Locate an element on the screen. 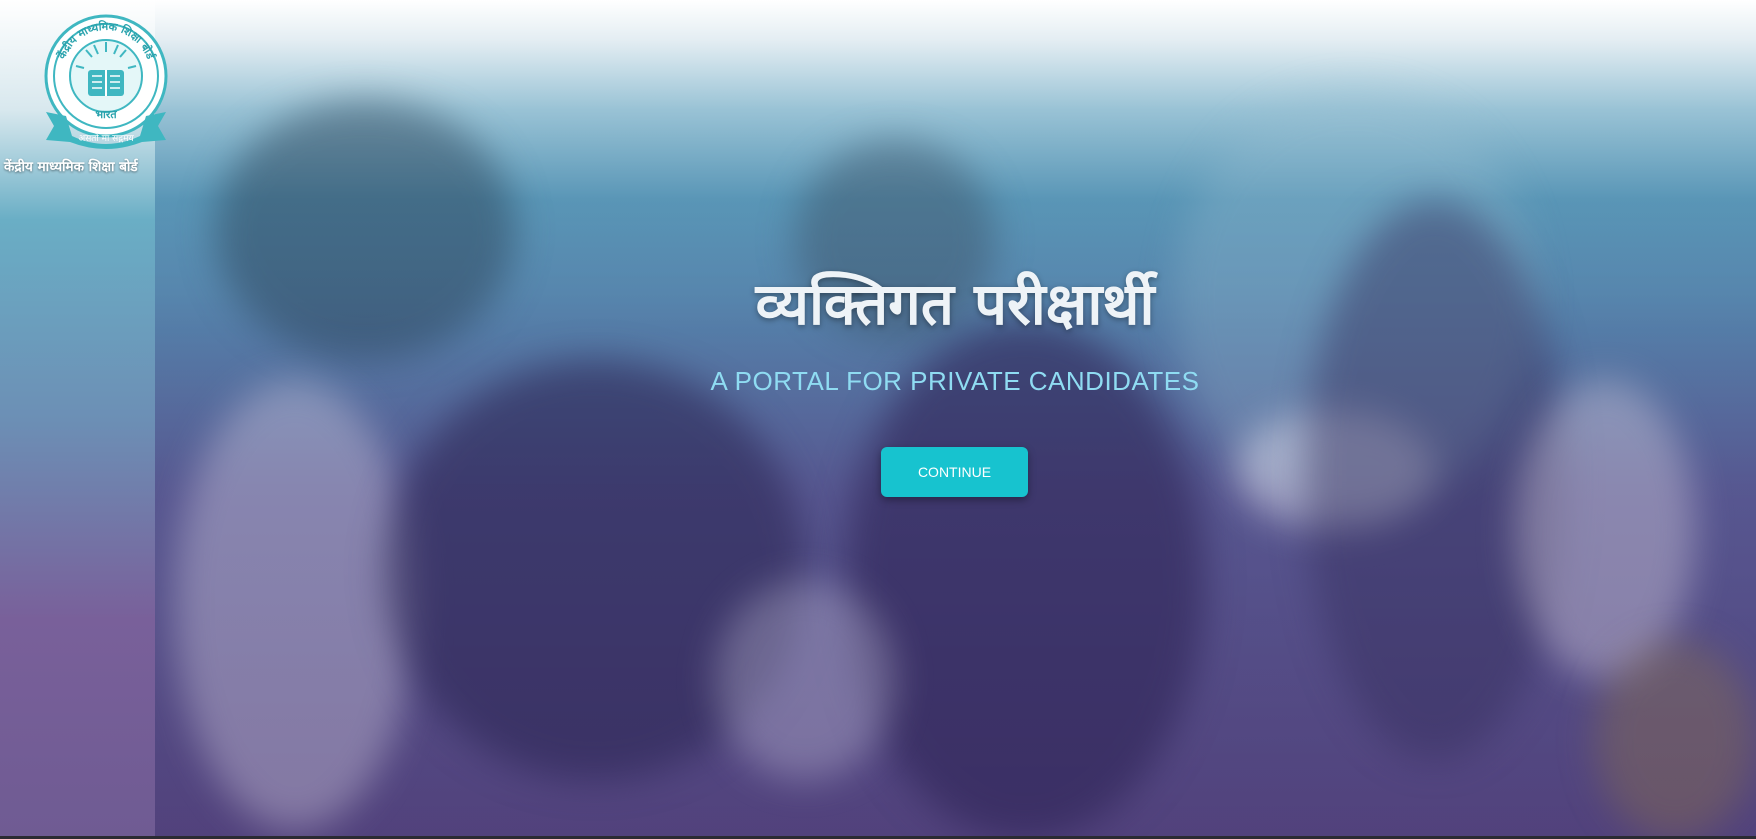 The image size is (1756, 839). logo-country-text: भारत is located at coordinates (106, 114).